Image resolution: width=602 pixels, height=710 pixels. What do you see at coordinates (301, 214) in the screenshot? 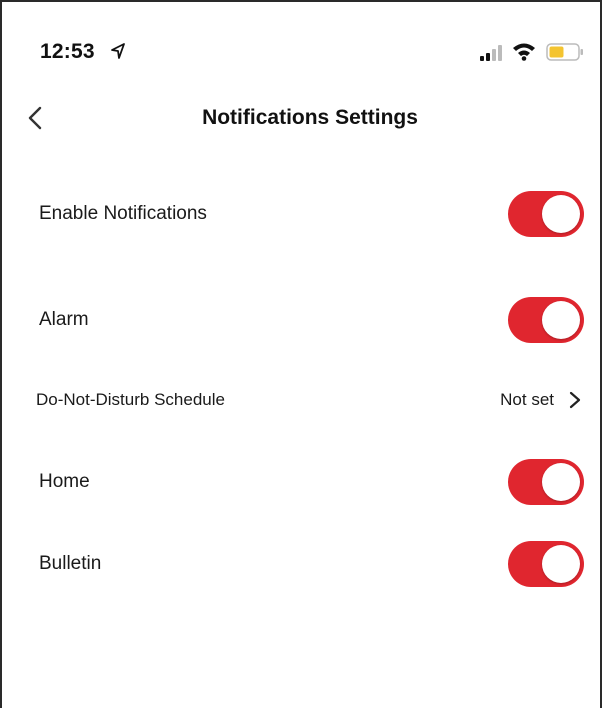
I see `enable-notifications-row: Enable Notifications` at bounding box center [301, 214].